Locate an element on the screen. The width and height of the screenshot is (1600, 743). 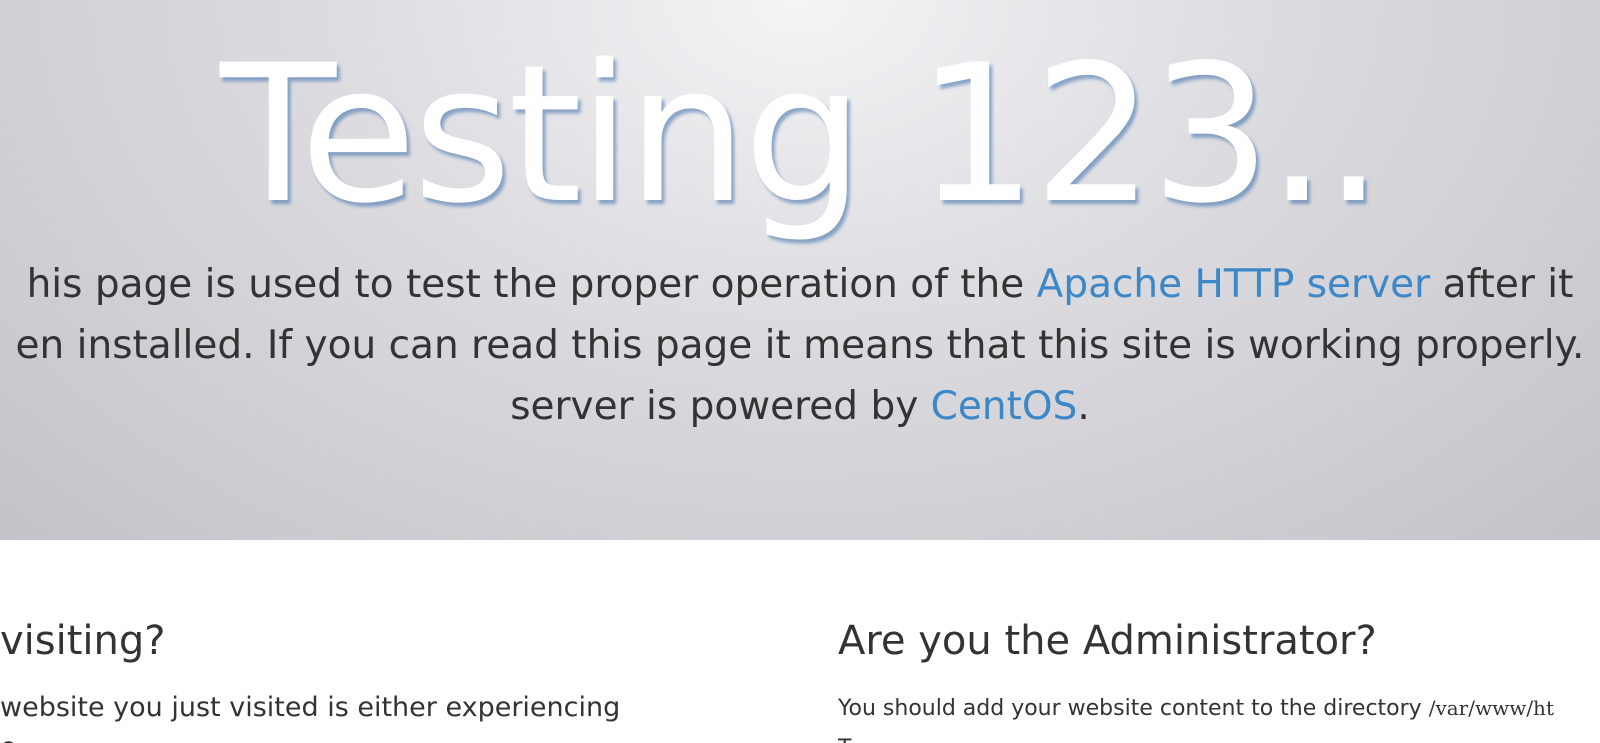
admin-text-line: T is located at coordinates (1219, 736).